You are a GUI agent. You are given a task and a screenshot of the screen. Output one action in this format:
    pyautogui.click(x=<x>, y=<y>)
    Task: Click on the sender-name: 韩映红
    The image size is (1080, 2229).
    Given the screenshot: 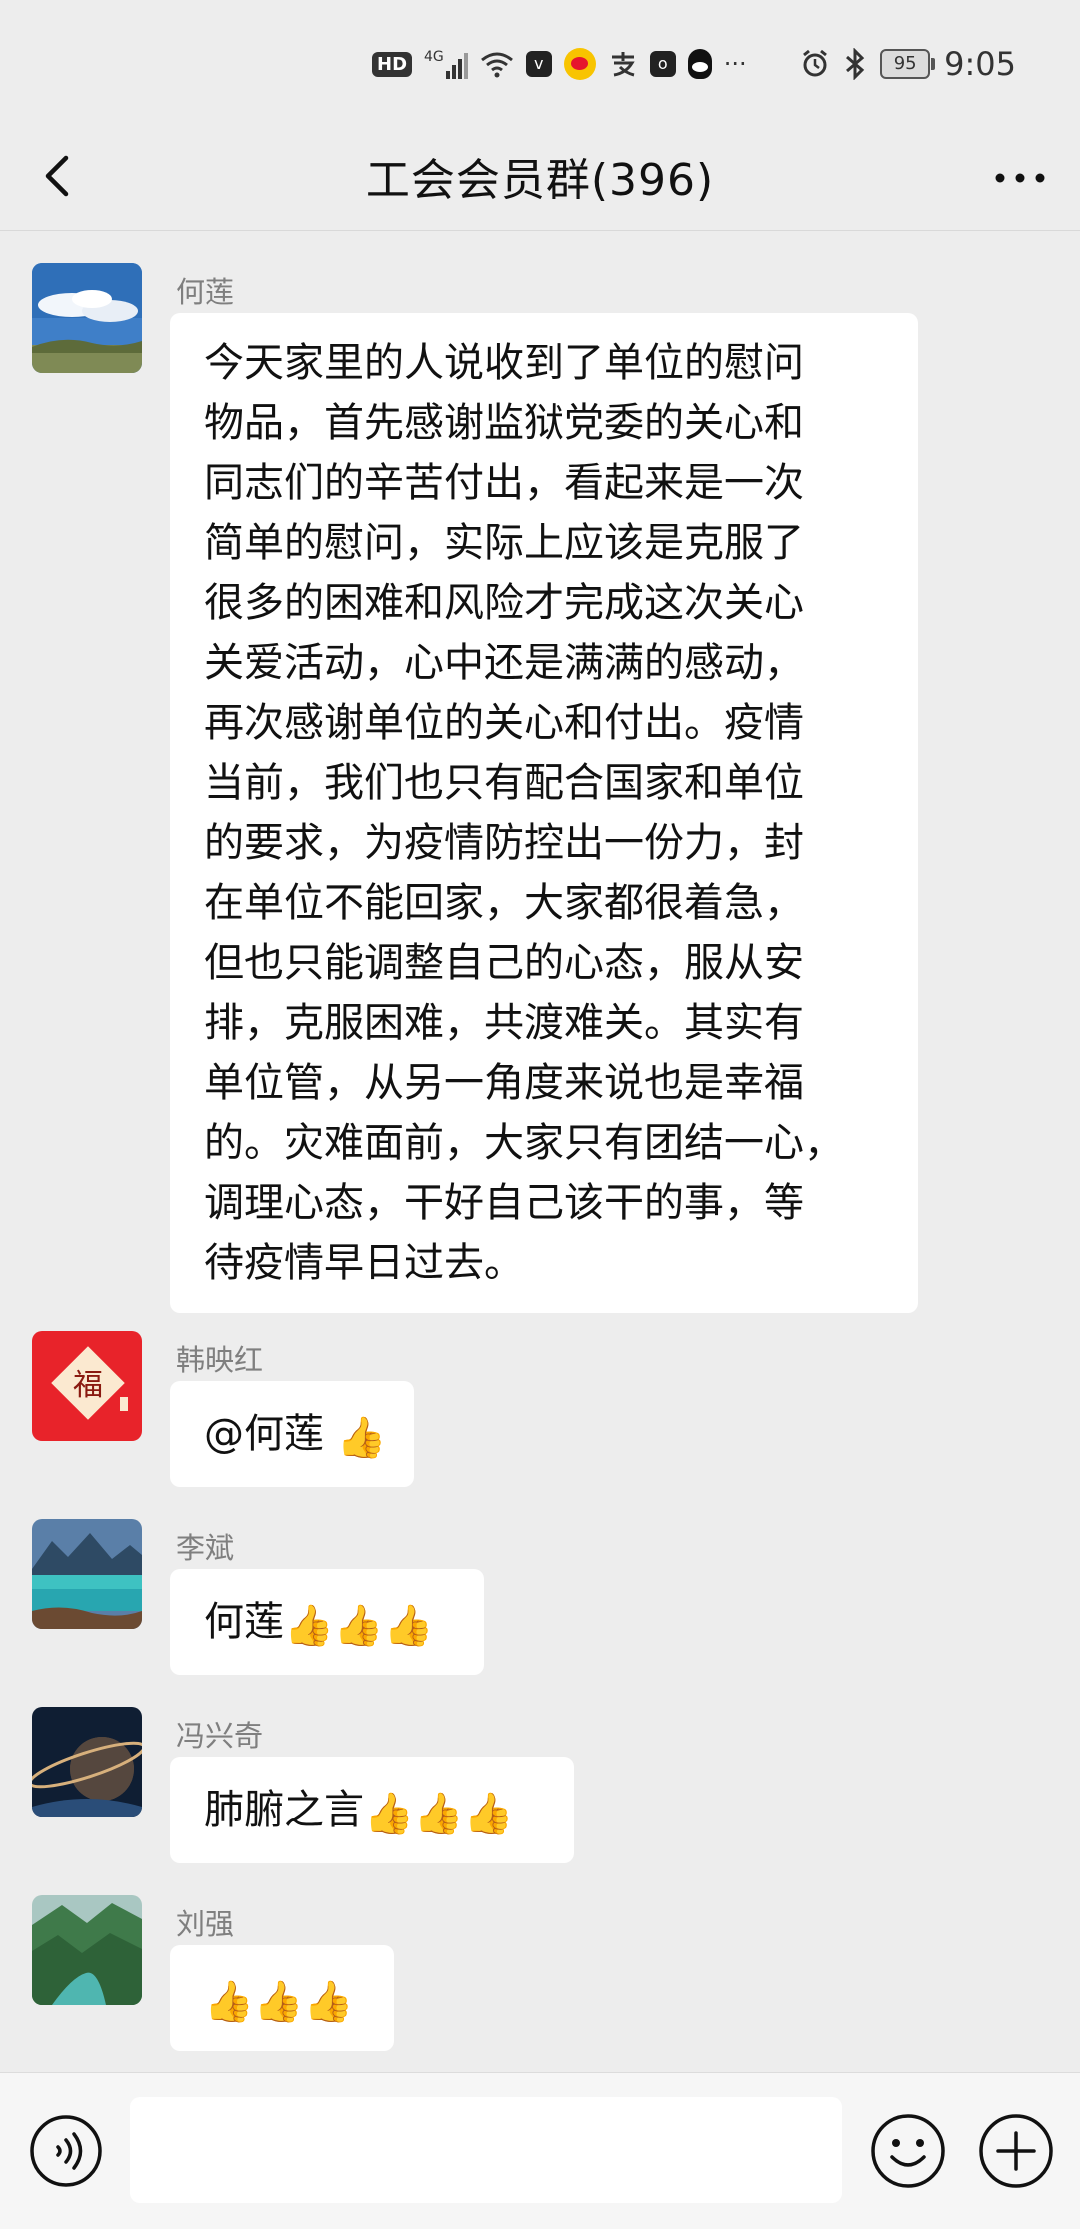 What is the action you would take?
    pyautogui.click(x=220, y=1360)
    